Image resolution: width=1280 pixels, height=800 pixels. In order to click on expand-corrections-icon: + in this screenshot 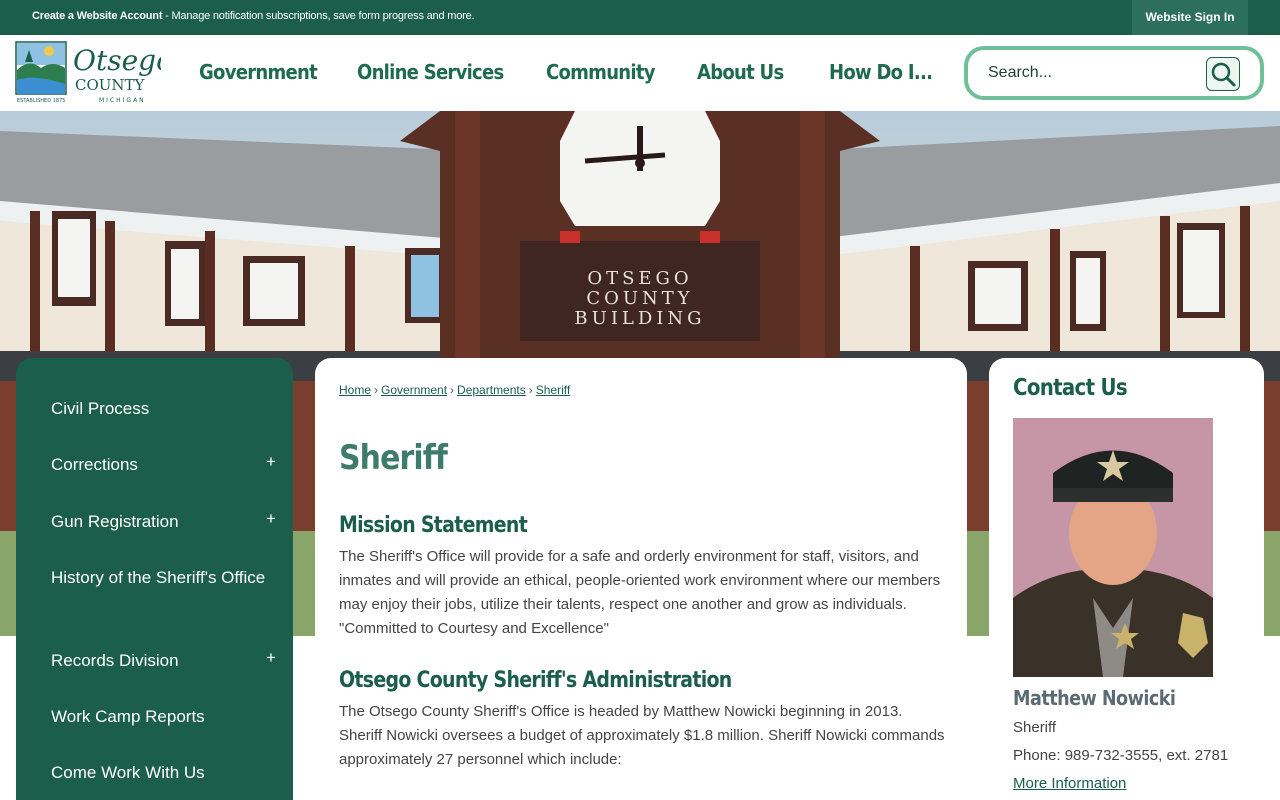, I will do `click(271, 462)`.